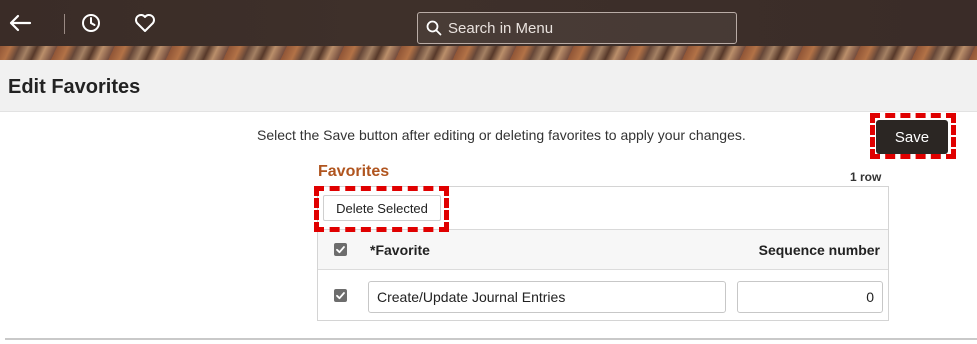 This screenshot has height=344, width=977. I want to click on grid-title: Favorites, so click(354, 171).